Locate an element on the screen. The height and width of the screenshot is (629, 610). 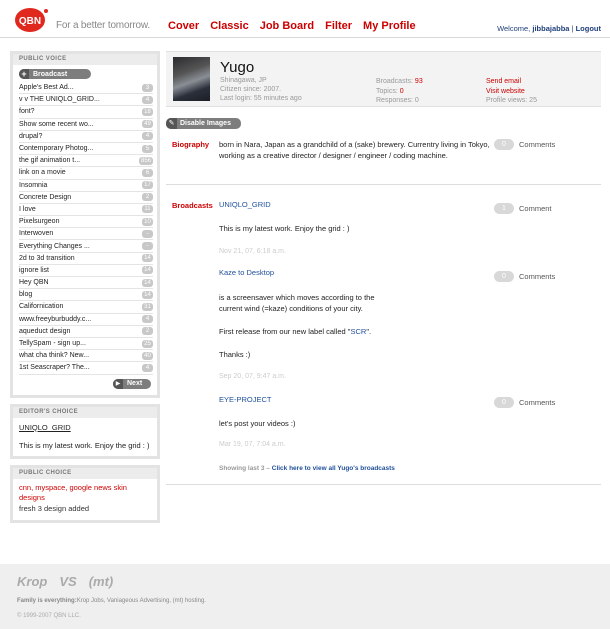
broadcast-comments: 1 Comment is located at coordinates (523, 208).